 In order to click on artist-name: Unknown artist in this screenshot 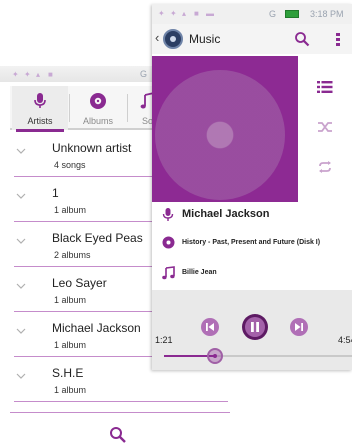, I will do `click(92, 148)`.